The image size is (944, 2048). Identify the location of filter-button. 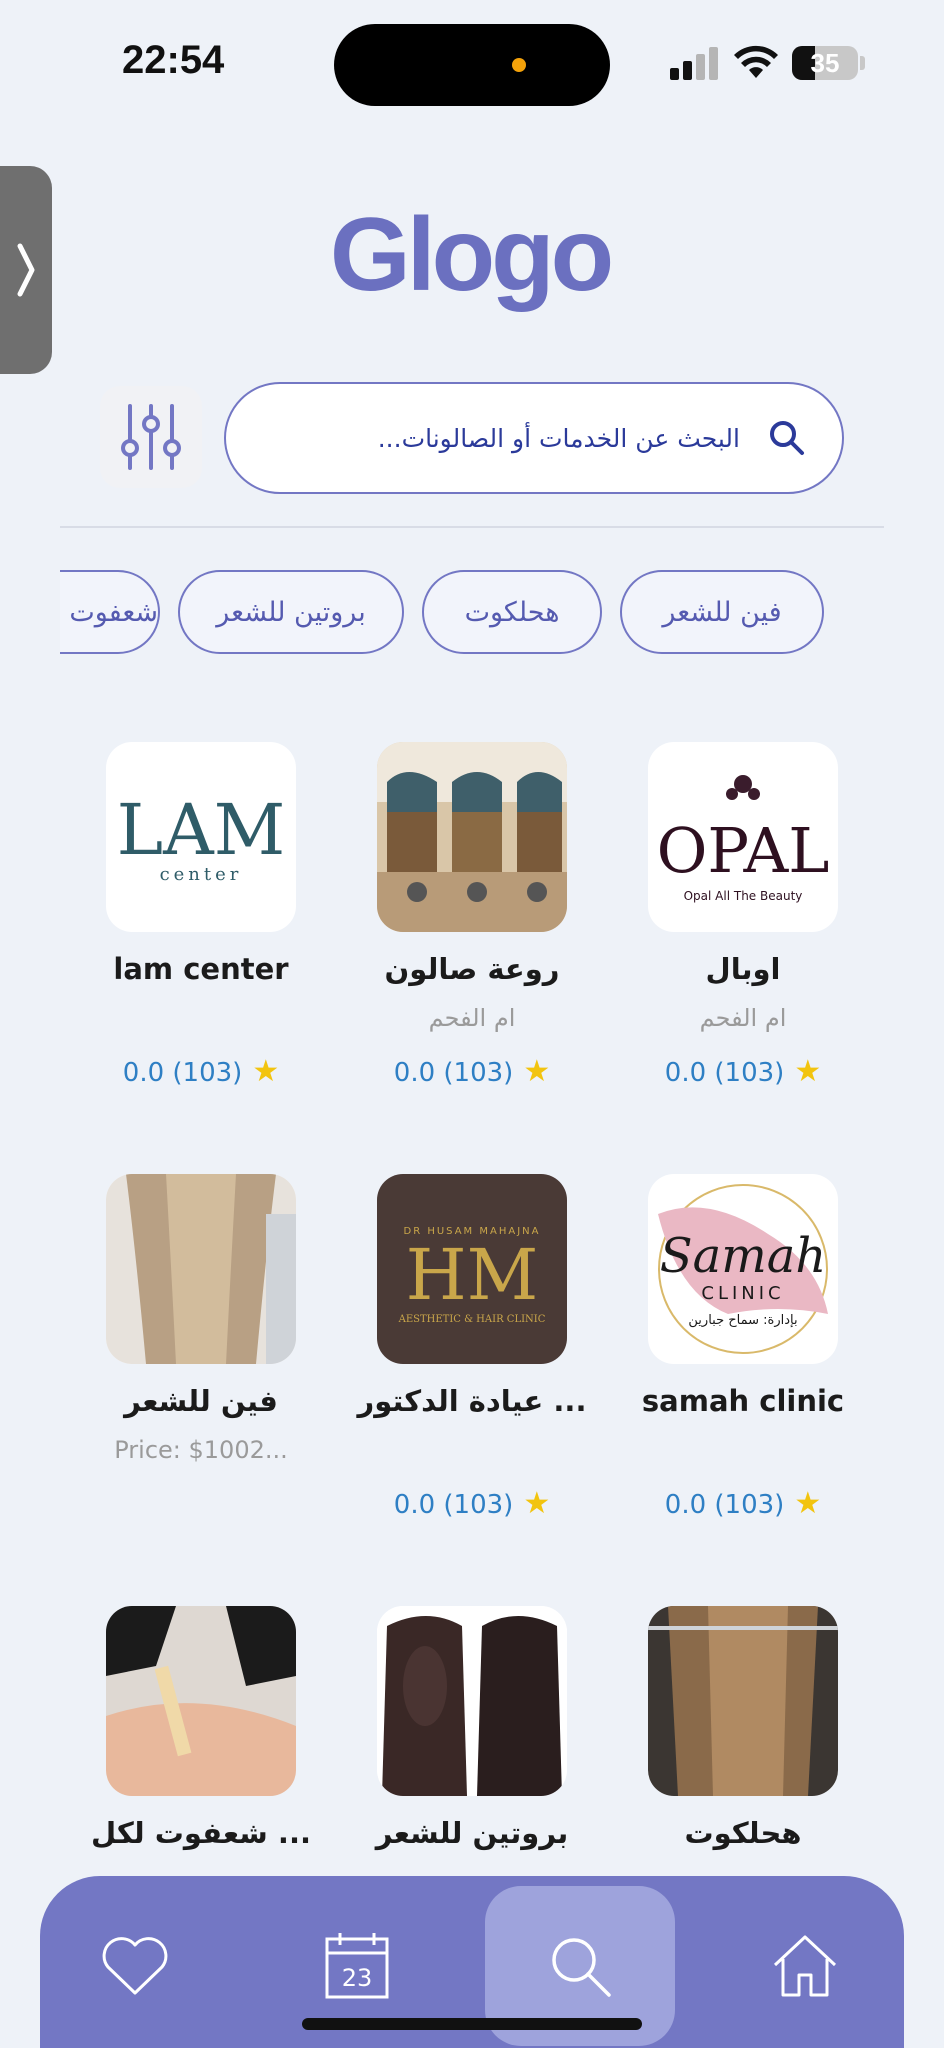
(151, 437).